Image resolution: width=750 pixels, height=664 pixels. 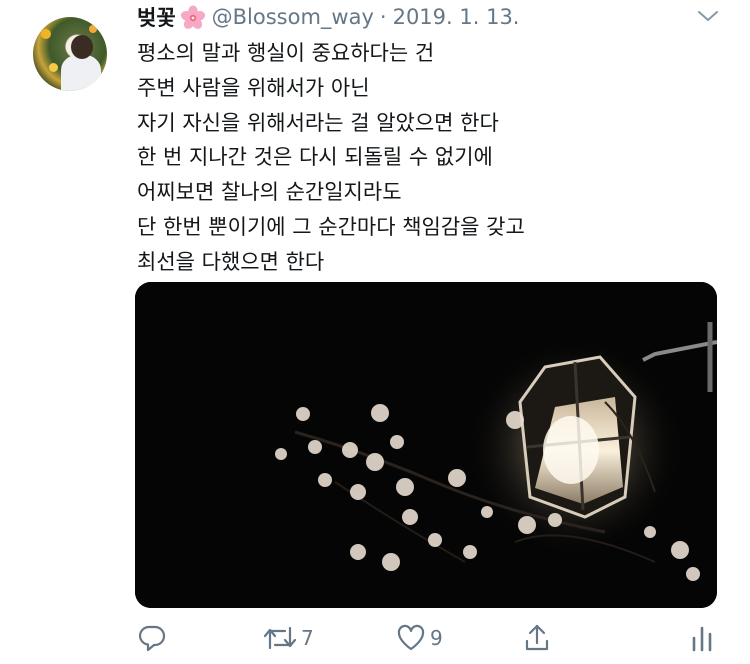 I want to click on tweet-actions-bar: 7 9, so click(x=375, y=640).